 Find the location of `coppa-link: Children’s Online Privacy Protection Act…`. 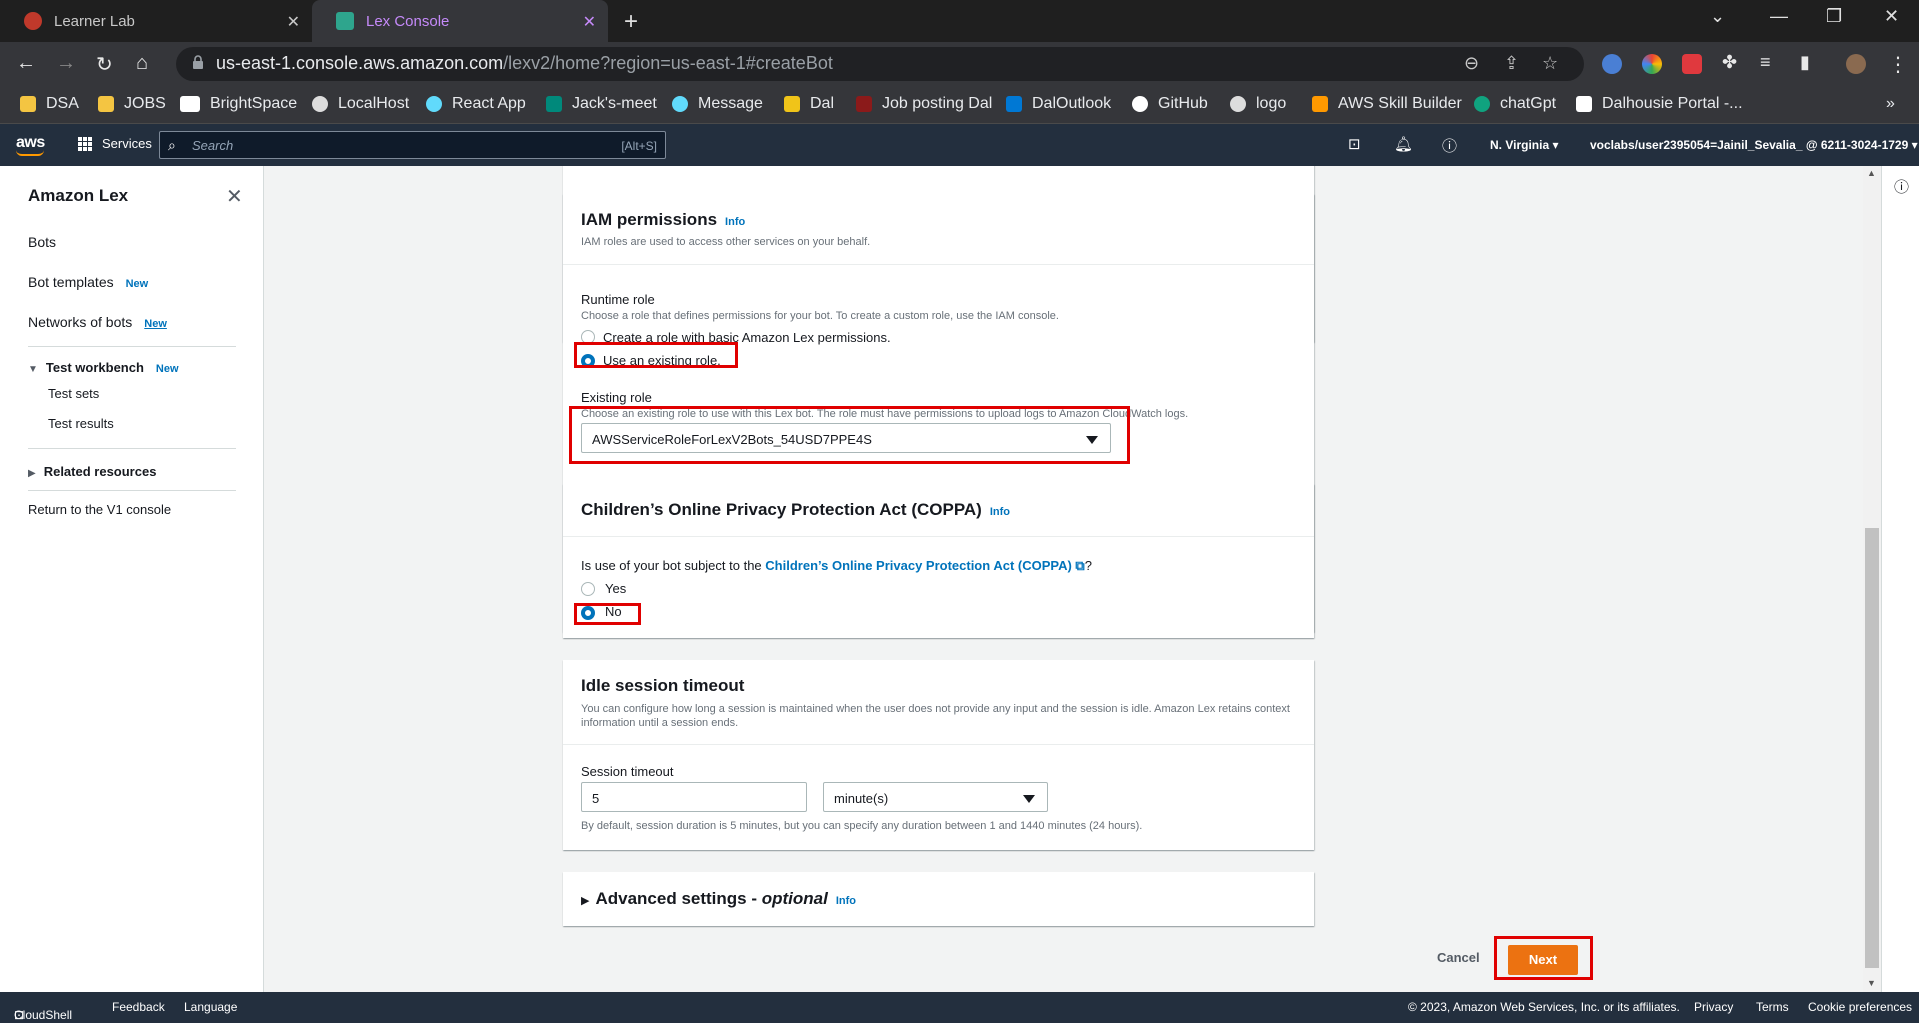

coppa-link: Children’s Online Privacy Protection Act… is located at coordinates (918, 565).